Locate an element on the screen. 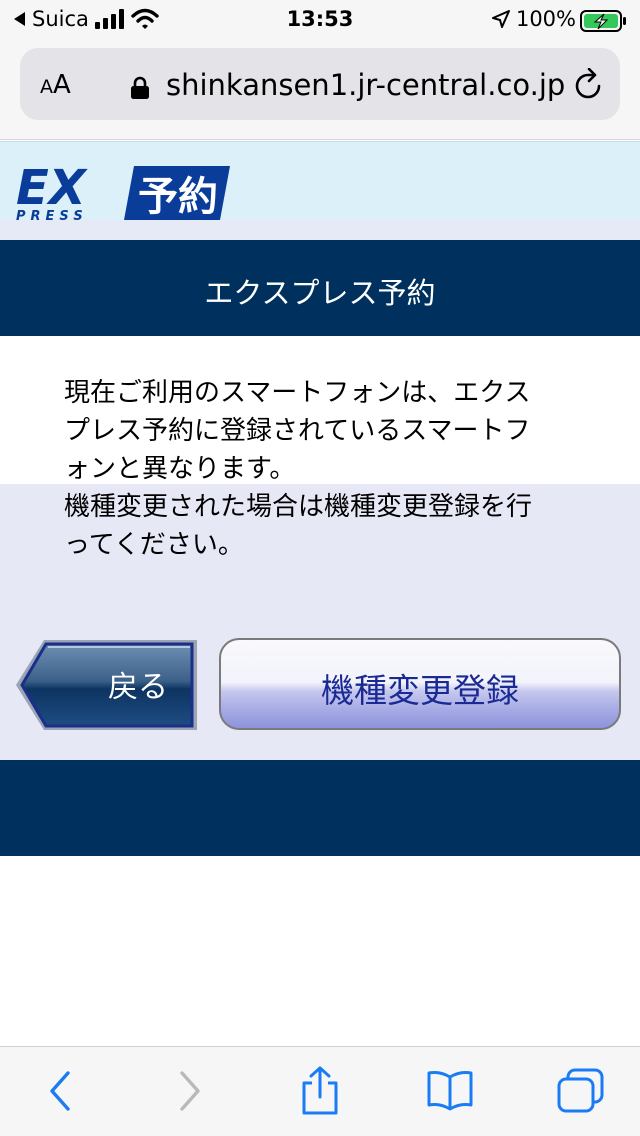 Image resolution: width=640 pixels, height=1136 pixels. message-line: 機種変更された場合は機種変更登録を行 is located at coordinates (298, 507).